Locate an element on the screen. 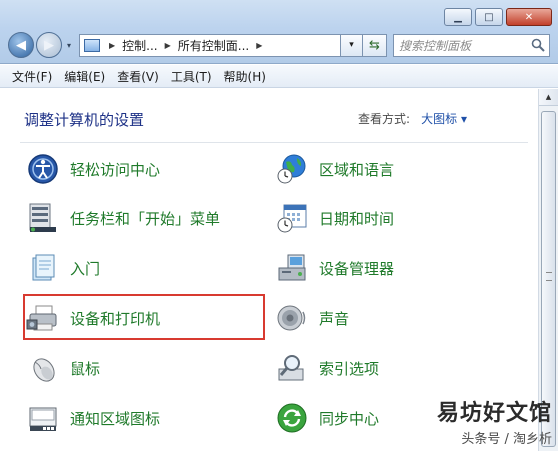  item-label: 轻松访问中心 is located at coordinates (115, 169).